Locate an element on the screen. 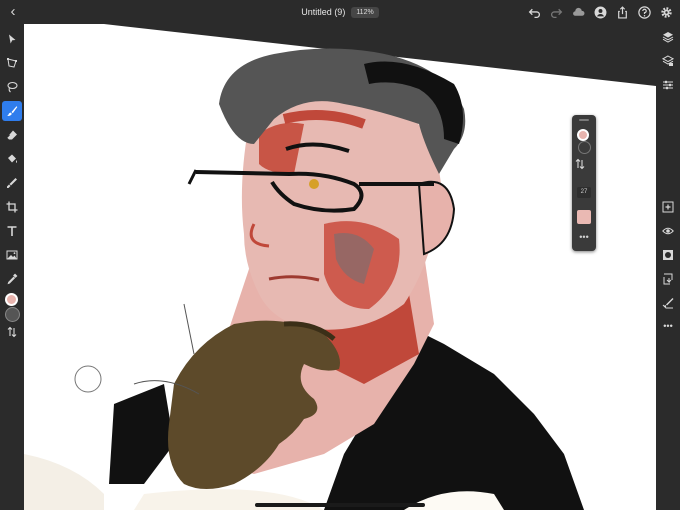 The height and width of the screenshot is (510, 680). popup-more-icon: ••• is located at coordinates (584, 237).